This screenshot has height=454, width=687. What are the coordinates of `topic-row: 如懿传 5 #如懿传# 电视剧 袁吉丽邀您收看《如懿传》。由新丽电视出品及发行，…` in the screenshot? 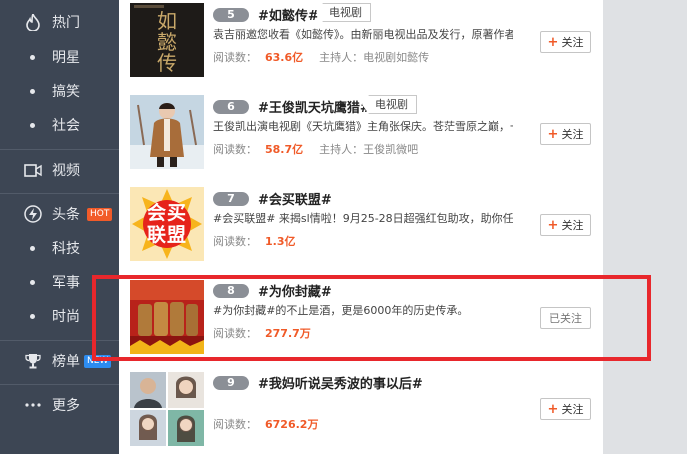 It's located at (361, 46).